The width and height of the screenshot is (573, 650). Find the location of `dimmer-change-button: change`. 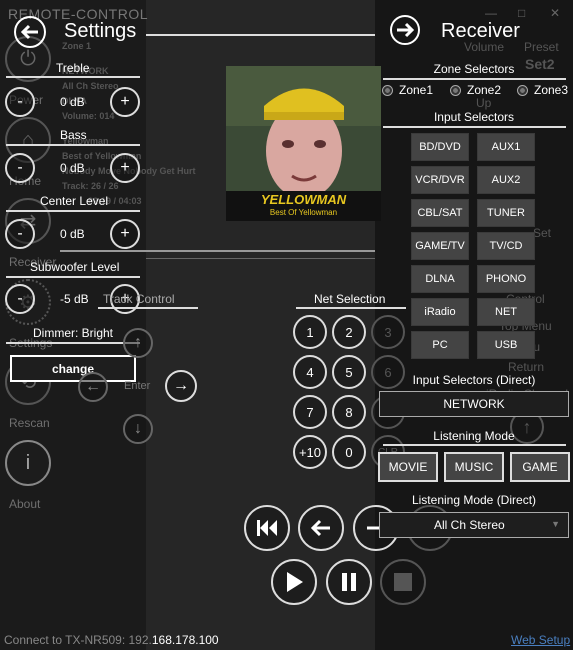

dimmer-change-button: change is located at coordinates (73, 368).